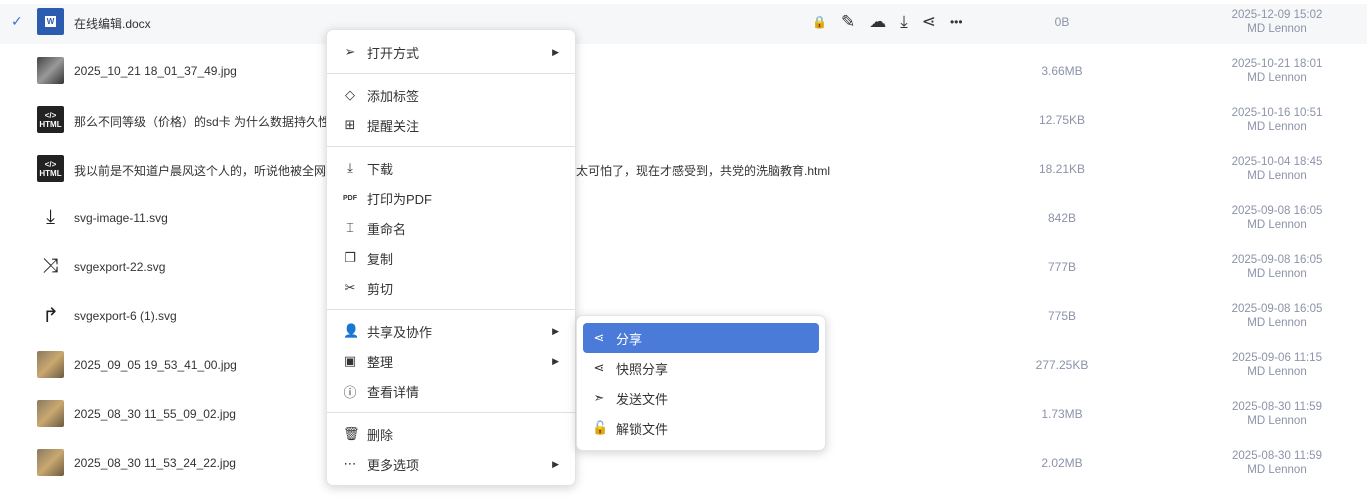 The width and height of the screenshot is (1367, 500). Describe the element at coordinates (887, 22) in the screenshot. I see `row-actions: 🔒 ✎ ☁ ⤓ ⋖ •••` at that location.